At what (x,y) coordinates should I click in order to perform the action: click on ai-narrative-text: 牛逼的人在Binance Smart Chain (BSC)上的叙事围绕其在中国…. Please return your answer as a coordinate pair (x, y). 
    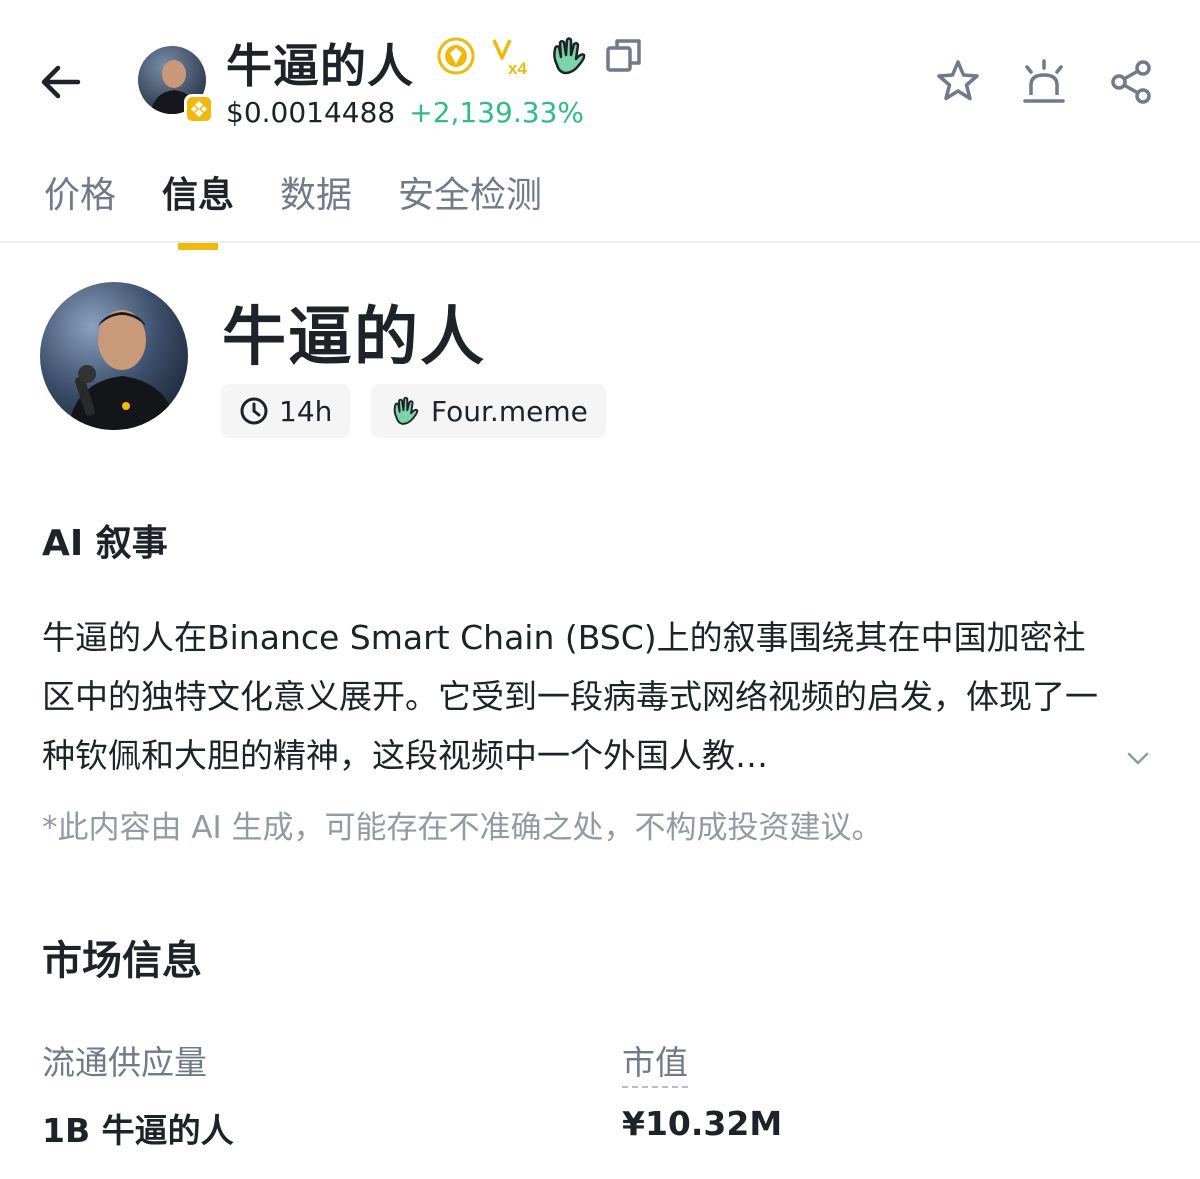
    Looking at the image, I should click on (570, 696).